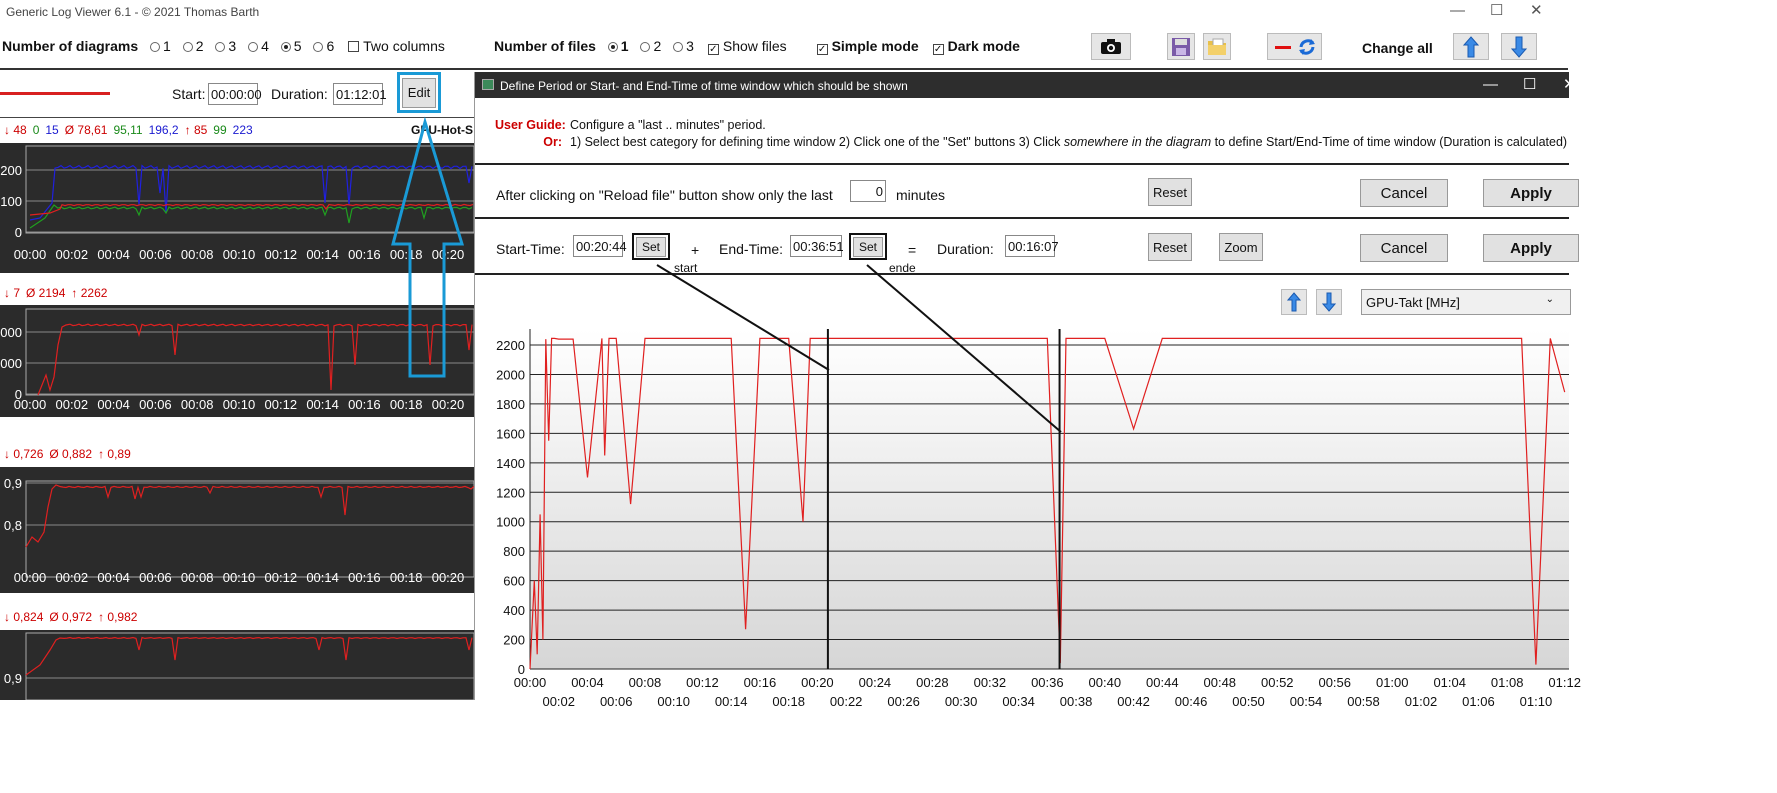  I want to click on diagram-option-1: 1, so click(167, 46).